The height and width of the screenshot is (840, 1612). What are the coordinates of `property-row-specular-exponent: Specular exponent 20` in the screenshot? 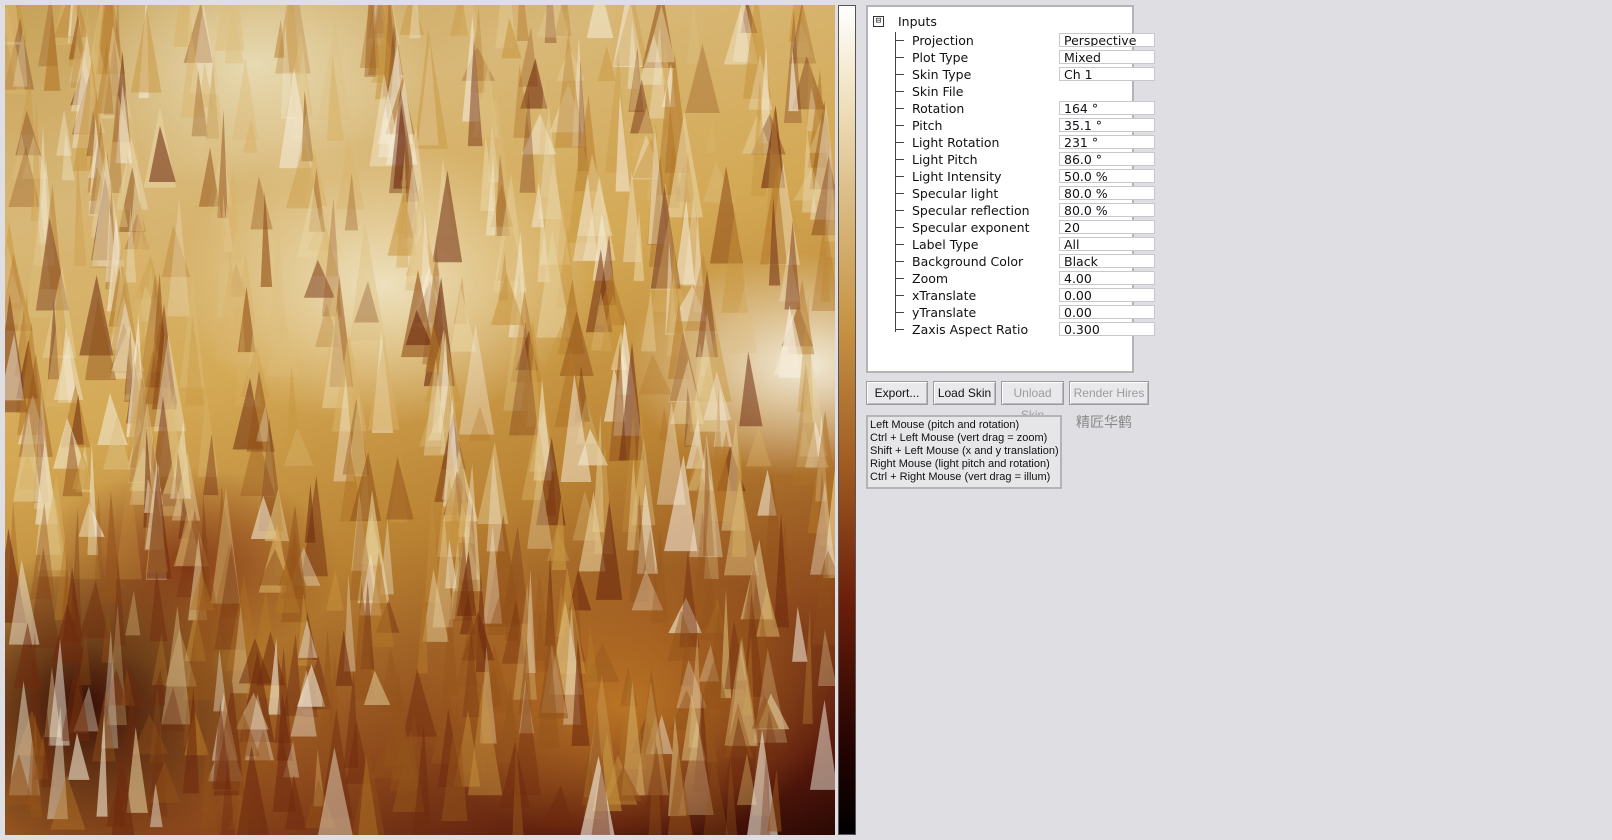 It's located at (1025, 227).